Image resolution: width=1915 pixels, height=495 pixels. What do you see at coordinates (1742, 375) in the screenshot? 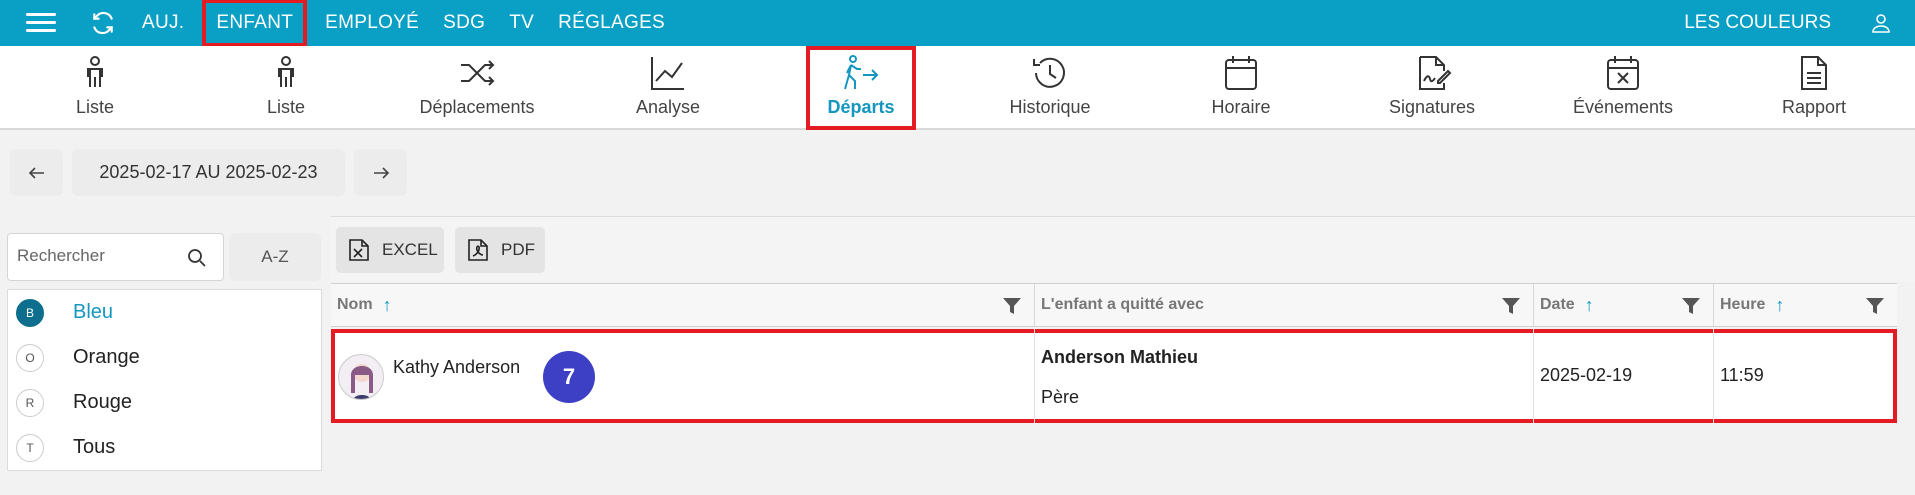
I see `departure-time: 11:59` at bounding box center [1742, 375].